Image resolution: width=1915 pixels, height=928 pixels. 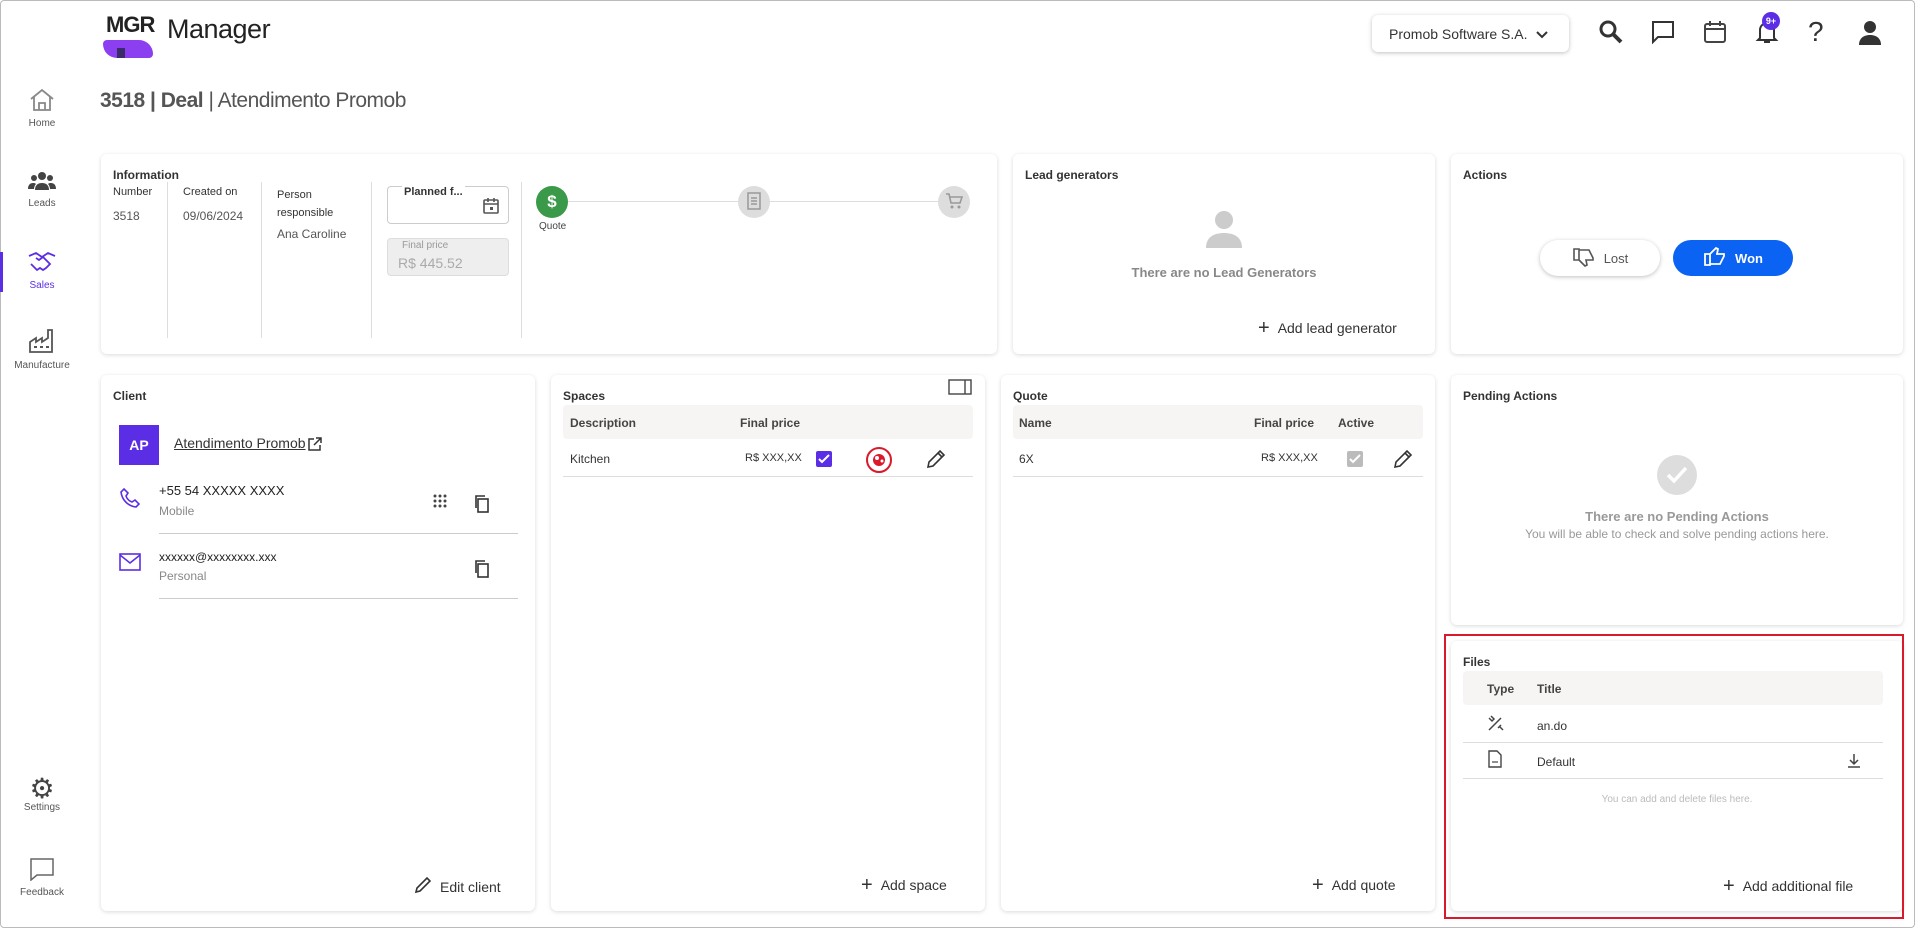 What do you see at coordinates (219, 29) in the screenshot?
I see `app-title: Manager` at bounding box center [219, 29].